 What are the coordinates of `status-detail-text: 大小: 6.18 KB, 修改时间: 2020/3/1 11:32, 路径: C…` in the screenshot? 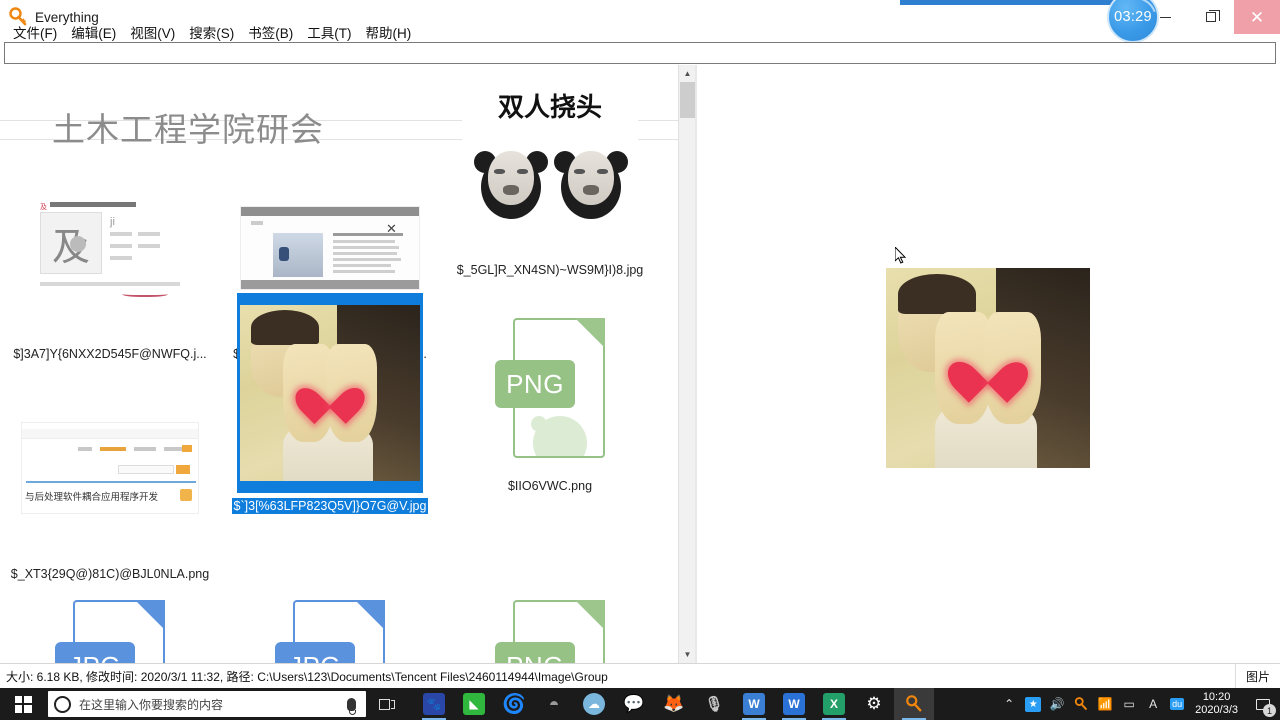 It's located at (307, 676).